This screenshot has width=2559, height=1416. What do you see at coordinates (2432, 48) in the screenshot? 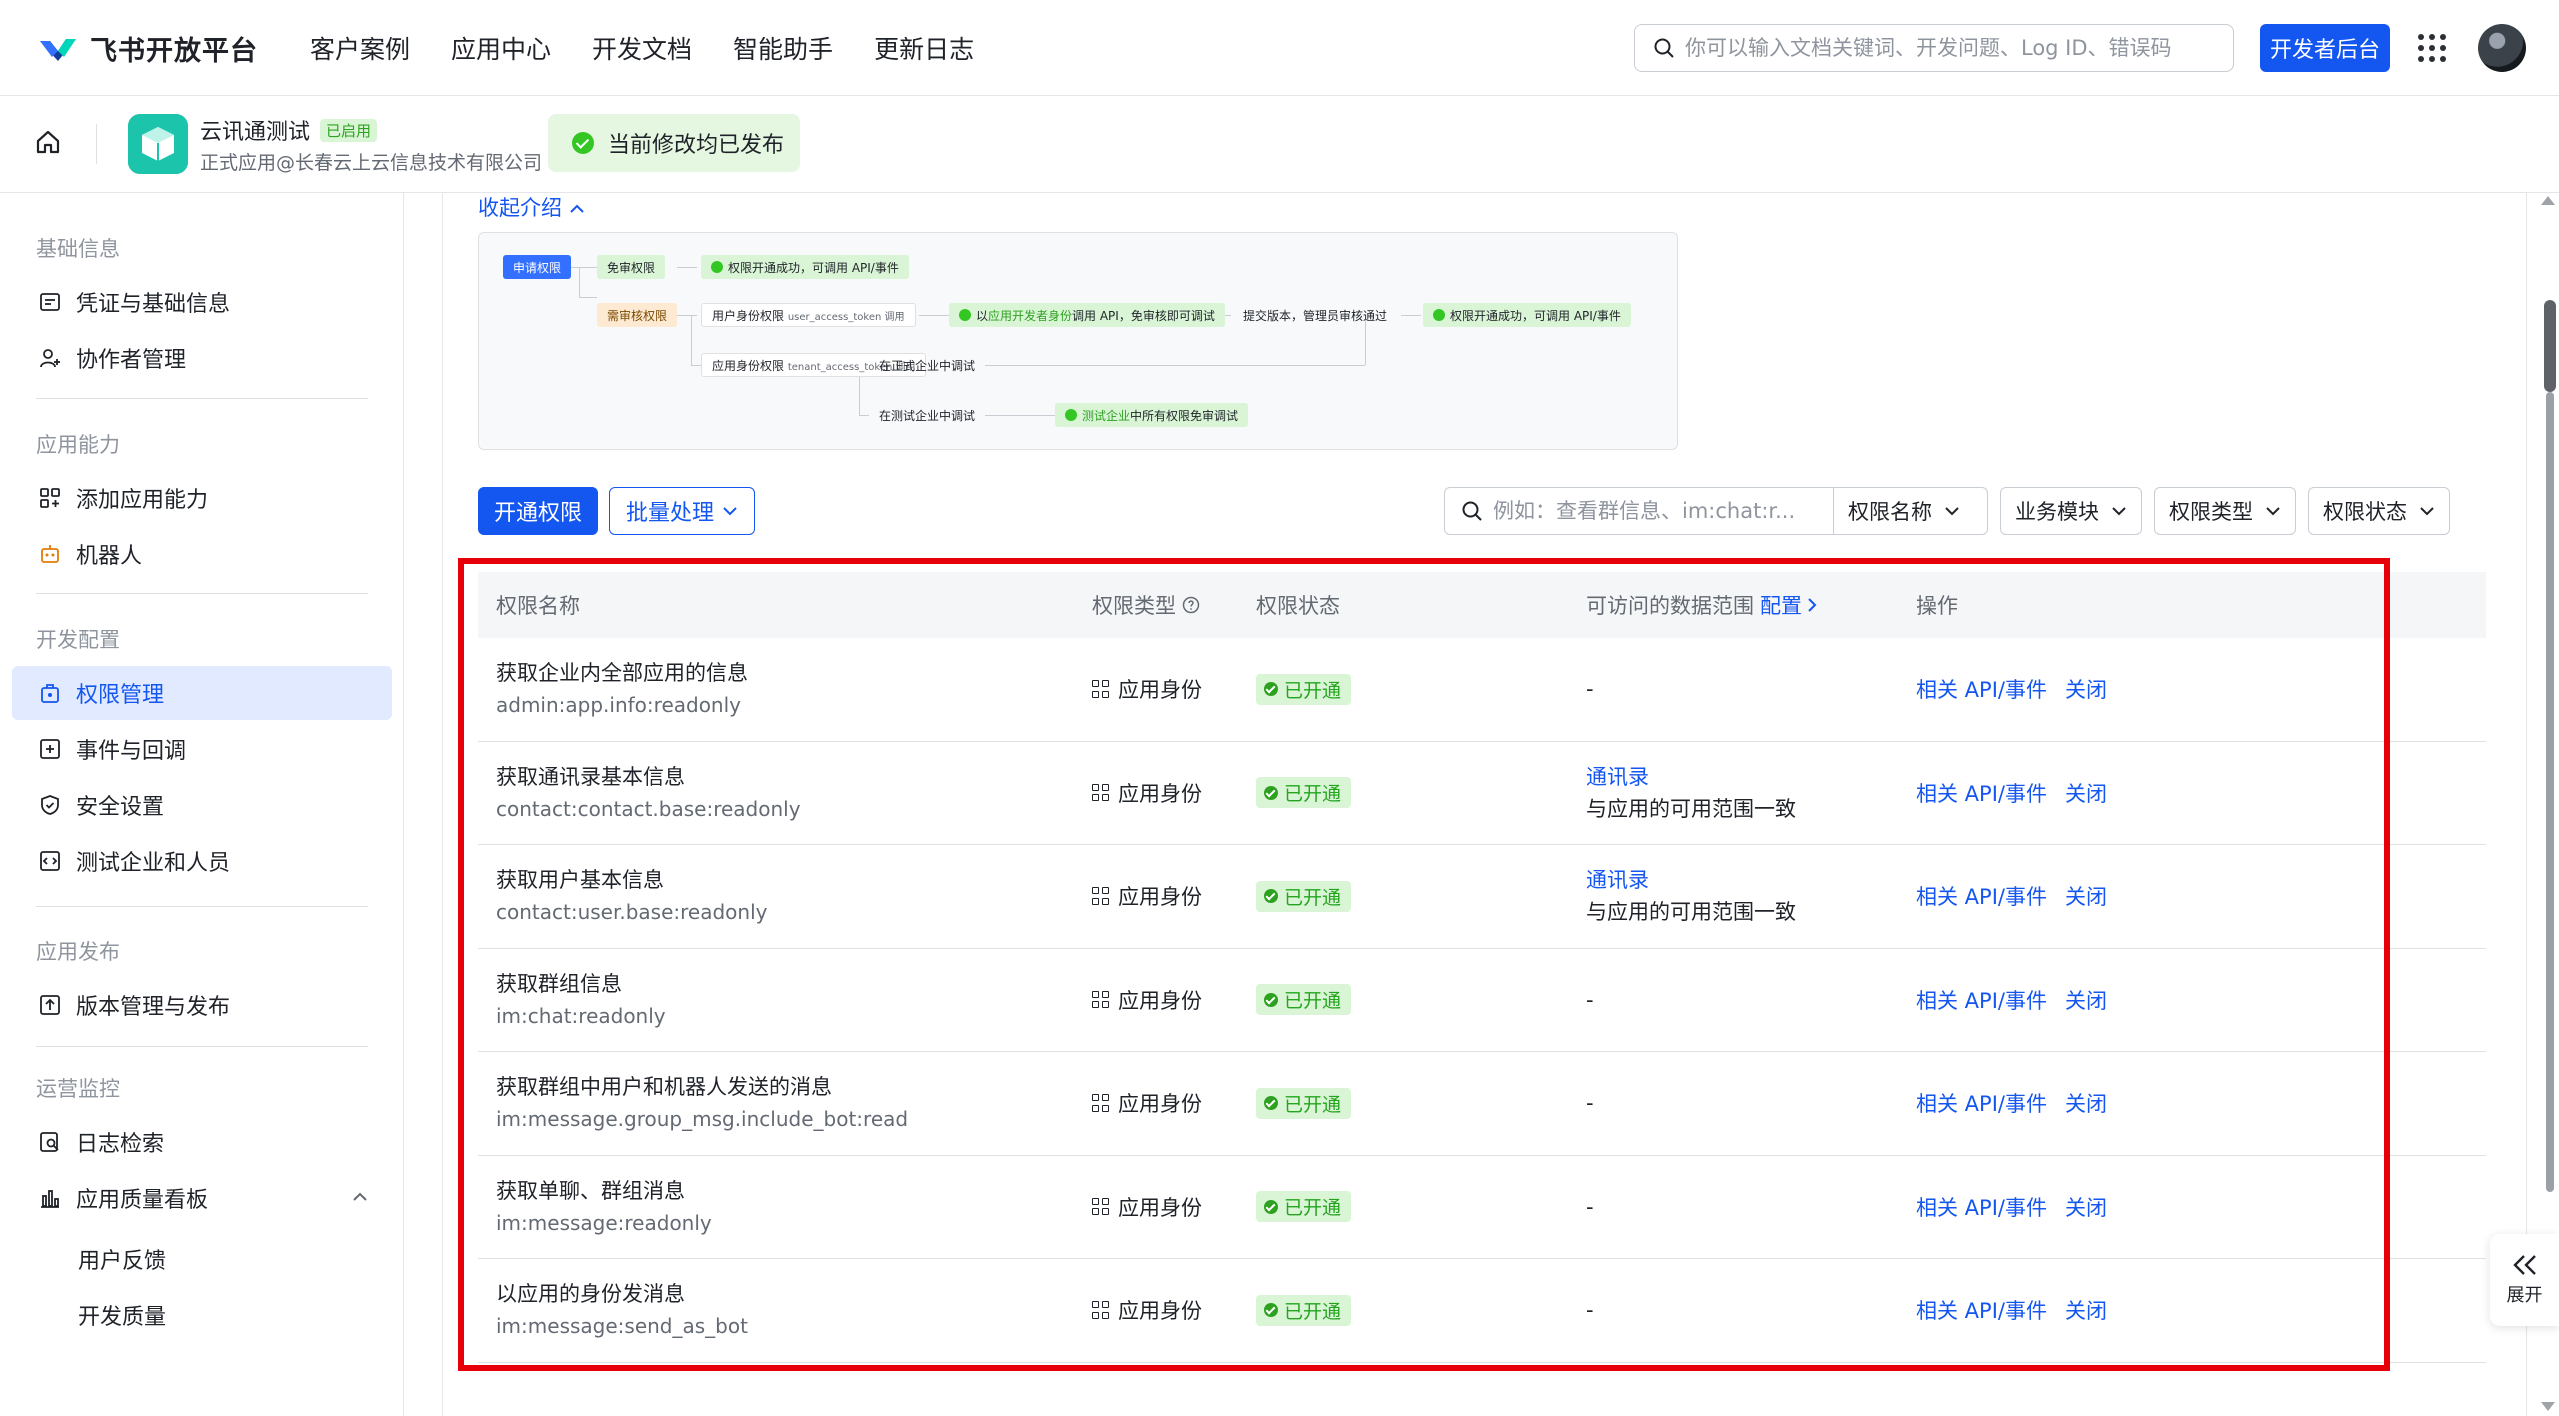
I see `app-launcher-icon` at bounding box center [2432, 48].